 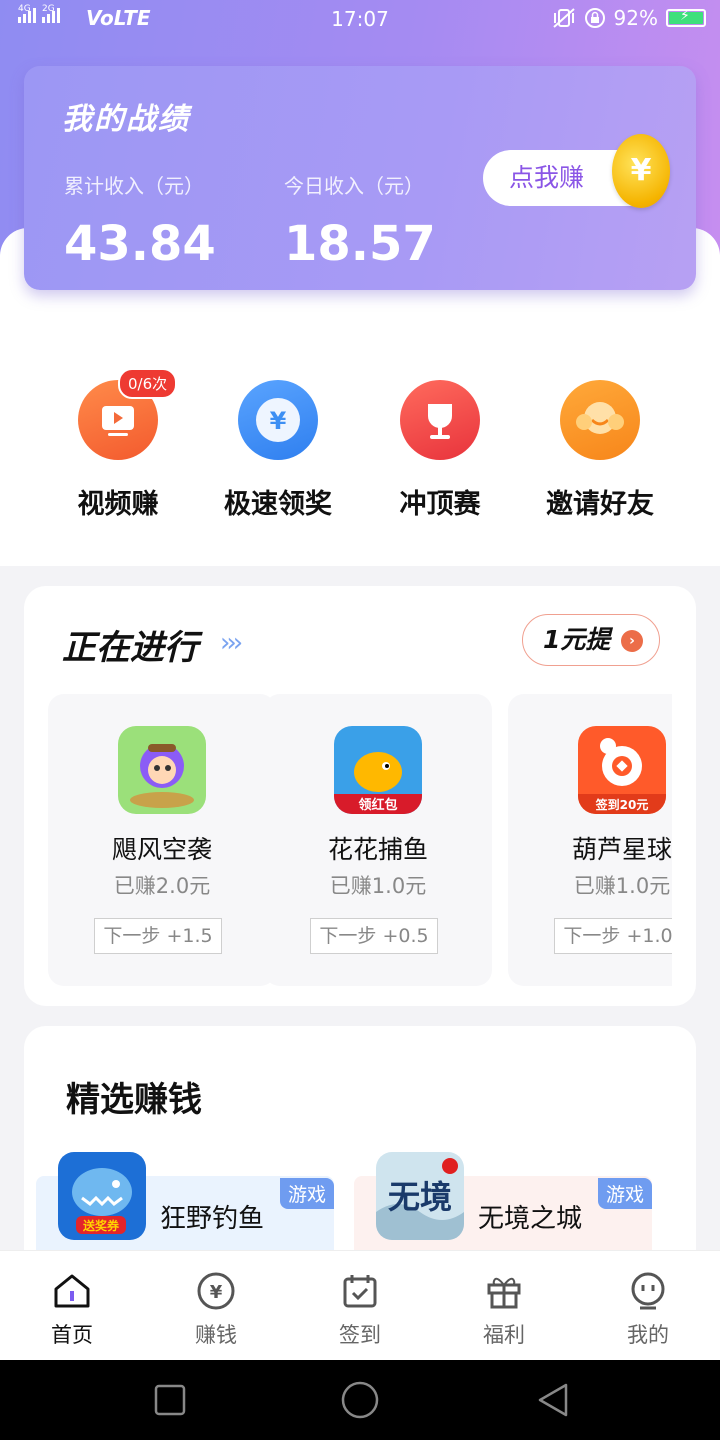 I want to click on tab-label: 赚钱, so click(x=216, y=1335).